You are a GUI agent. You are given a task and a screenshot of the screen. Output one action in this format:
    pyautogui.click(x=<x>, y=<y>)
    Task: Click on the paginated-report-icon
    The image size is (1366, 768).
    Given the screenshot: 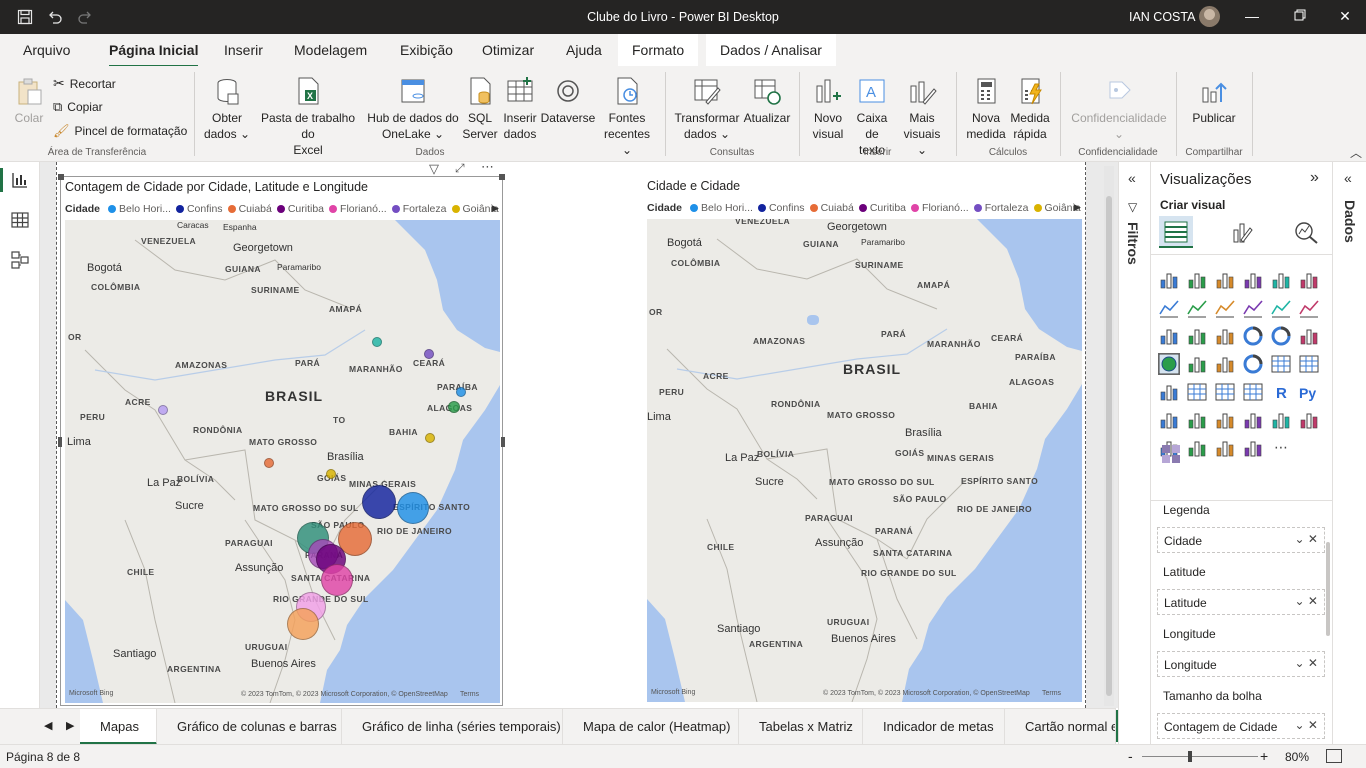 What is the action you would take?
    pyautogui.click(x=1281, y=420)
    